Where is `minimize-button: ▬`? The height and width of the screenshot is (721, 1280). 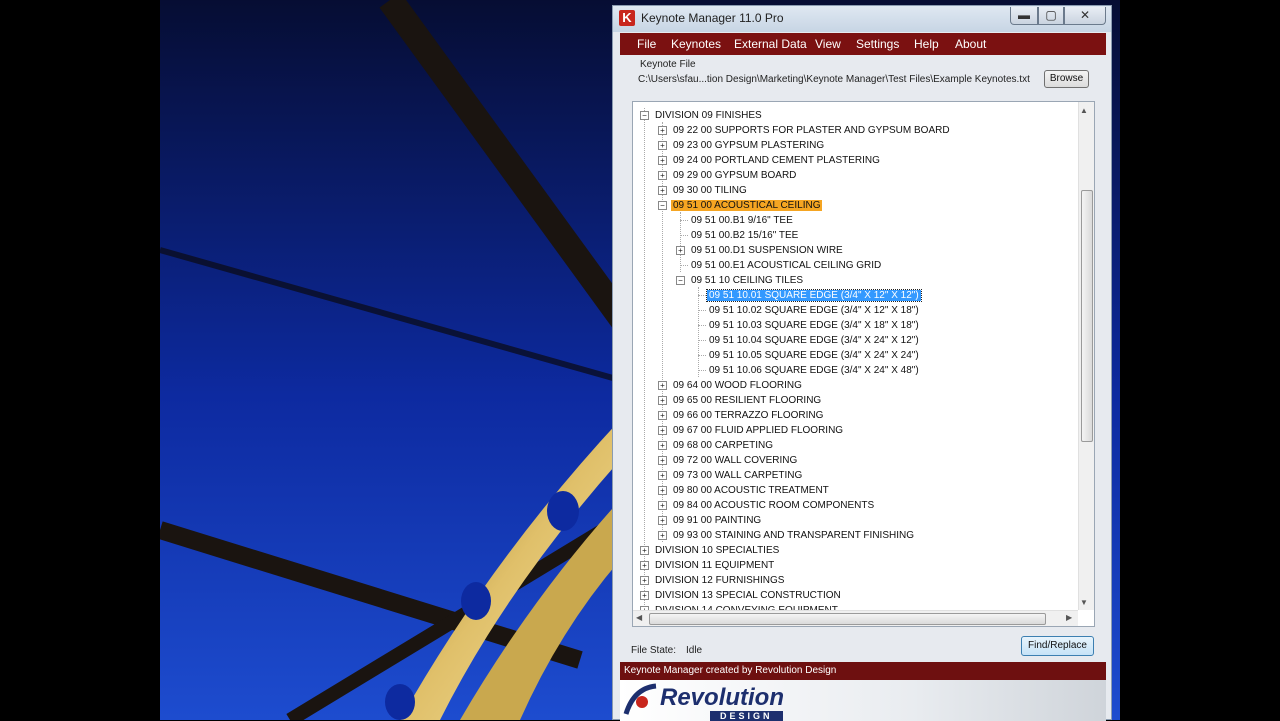 minimize-button: ▬ is located at coordinates (1024, 16).